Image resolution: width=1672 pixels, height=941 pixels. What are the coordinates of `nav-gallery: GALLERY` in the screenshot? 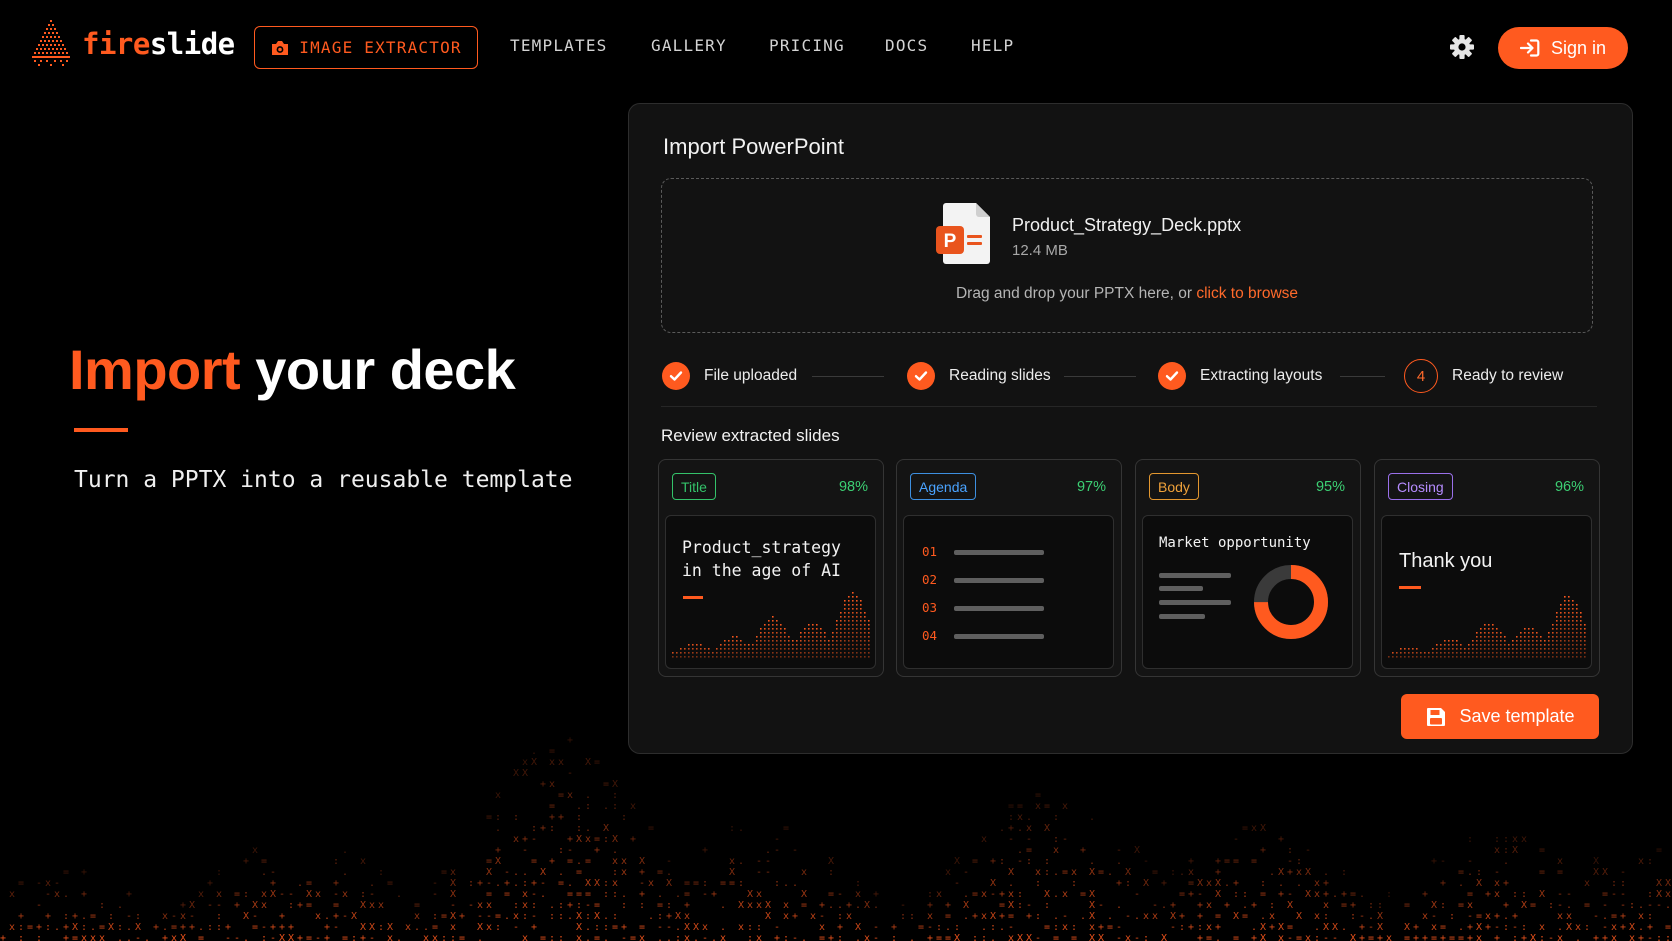 It's located at (689, 45).